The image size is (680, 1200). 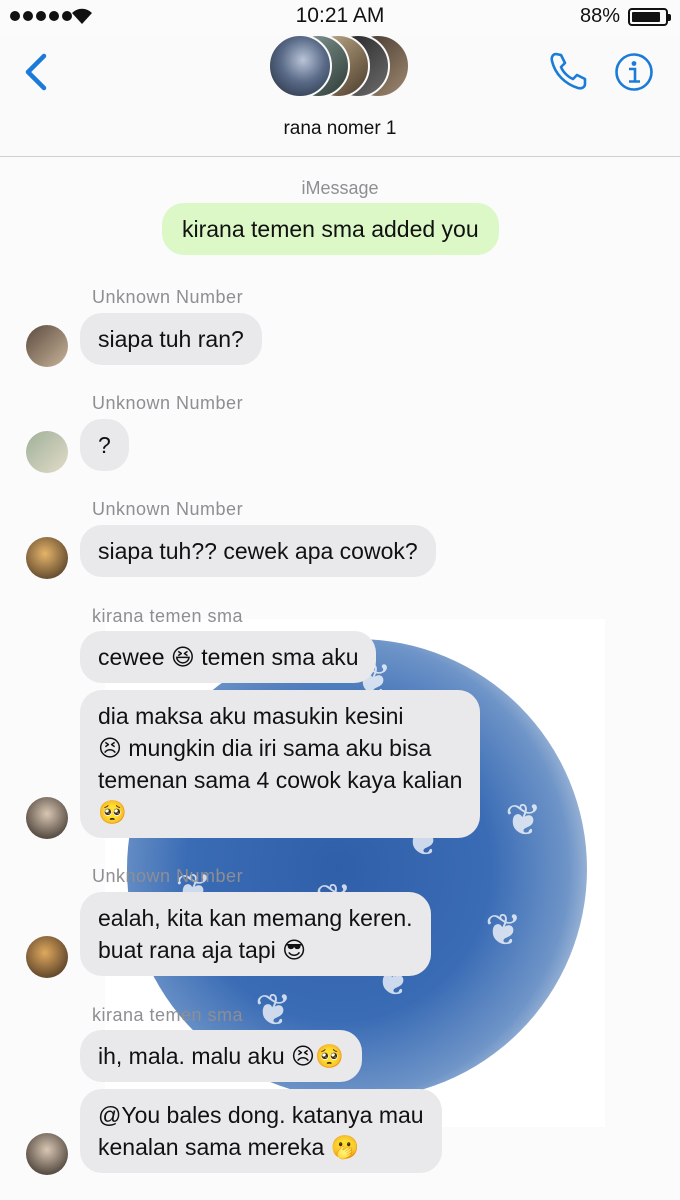 I want to click on system-message-bubble: kirana temen sma added you, so click(x=330, y=229).